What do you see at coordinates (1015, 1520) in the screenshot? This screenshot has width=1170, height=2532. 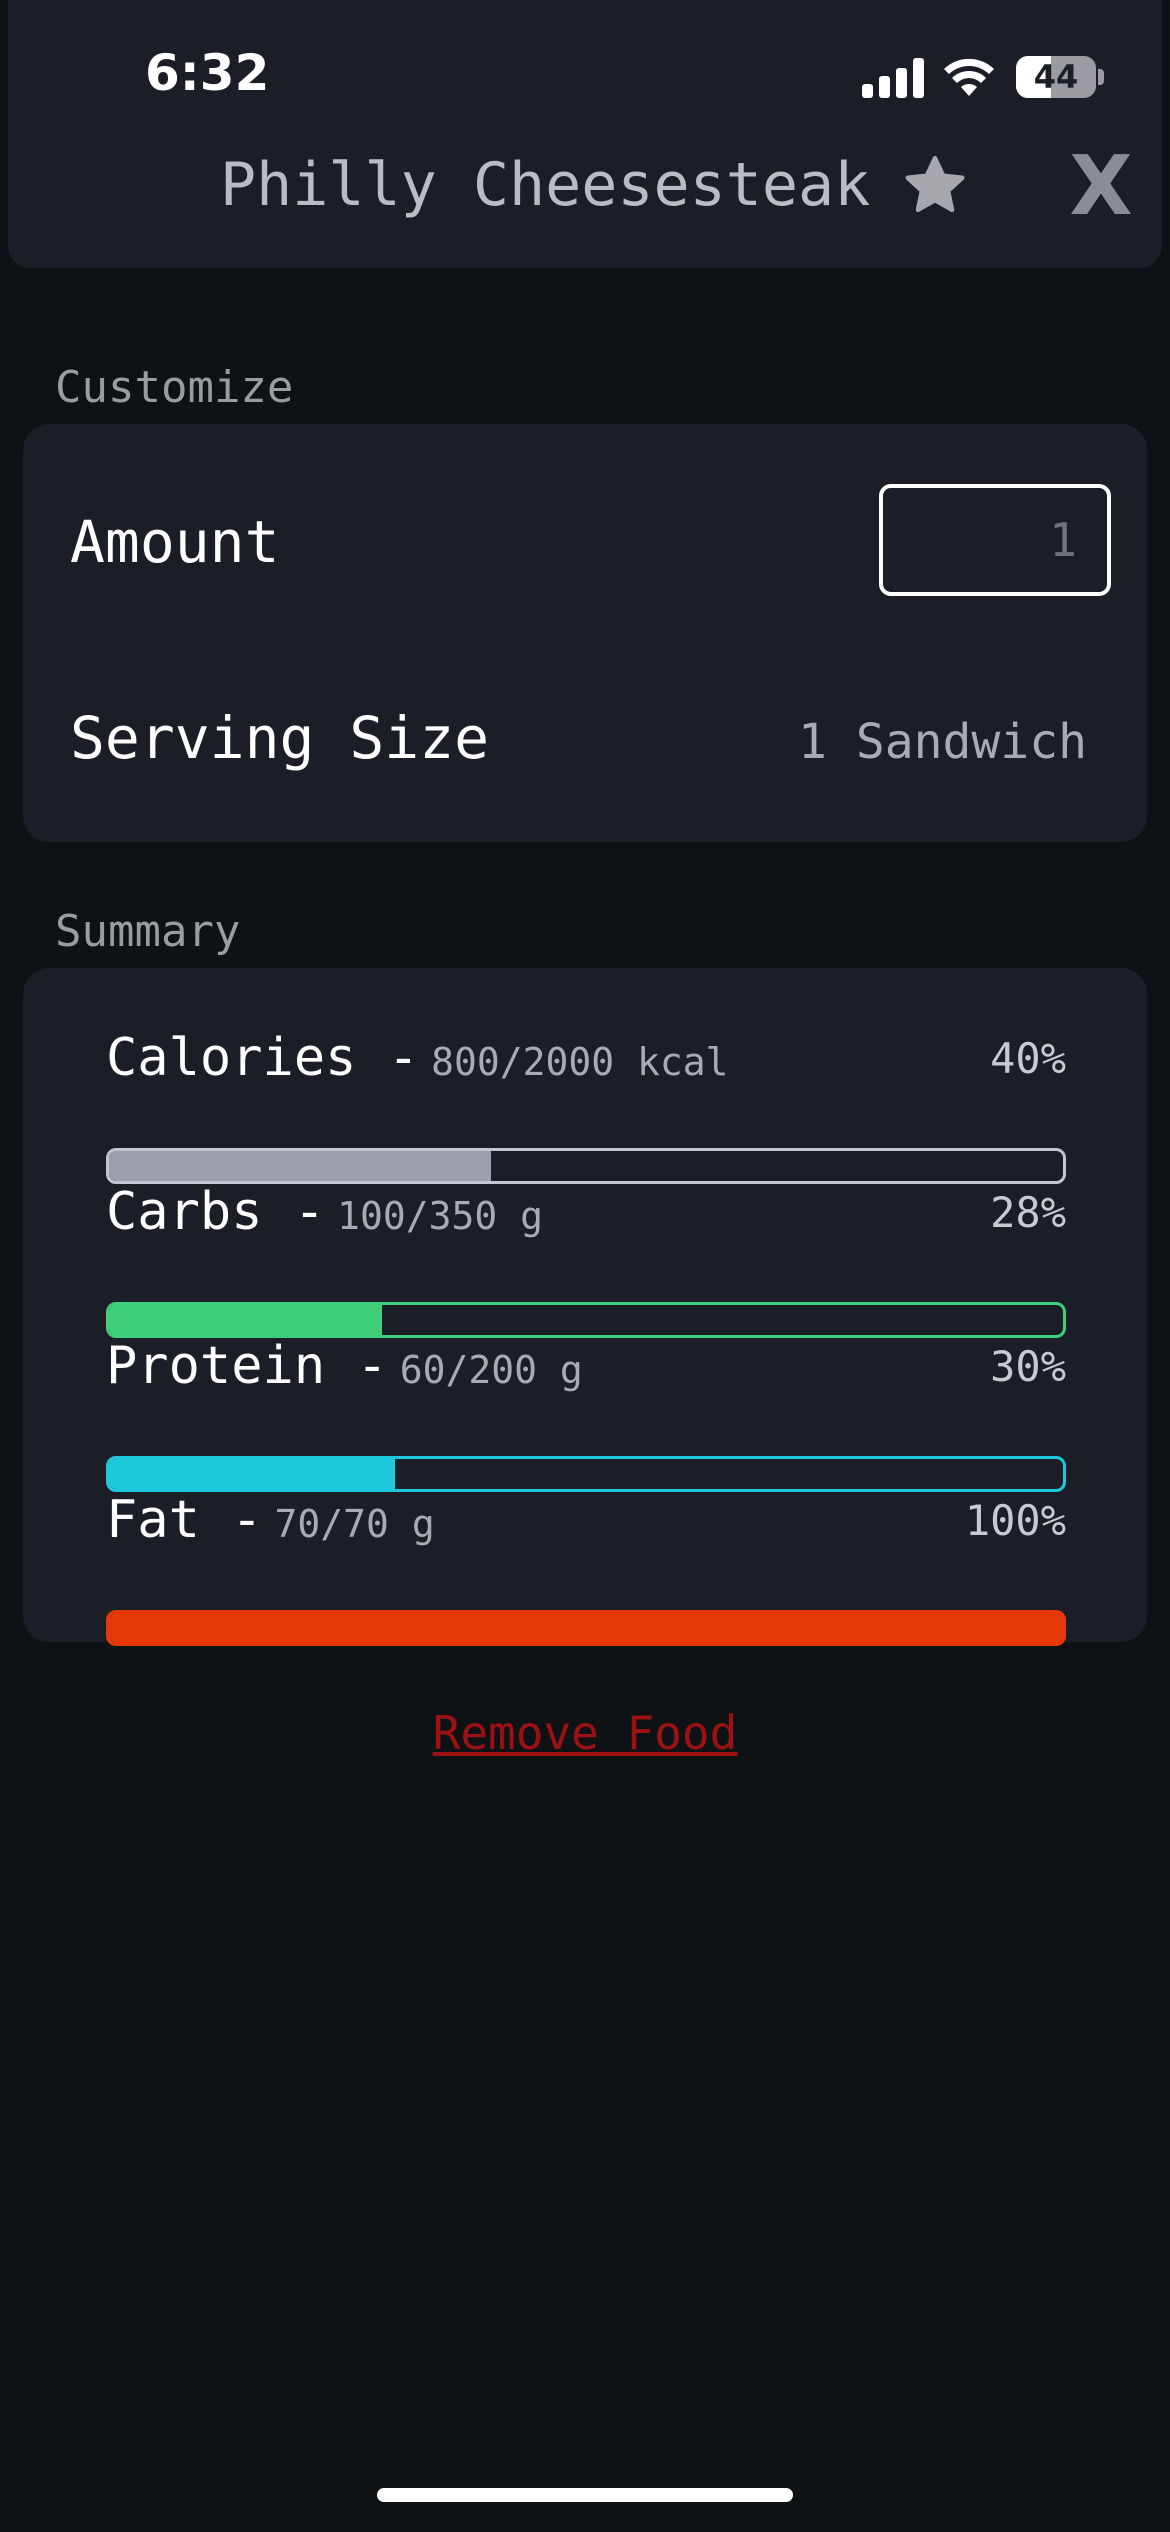 I see `macro-percent: 100%` at bounding box center [1015, 1520].